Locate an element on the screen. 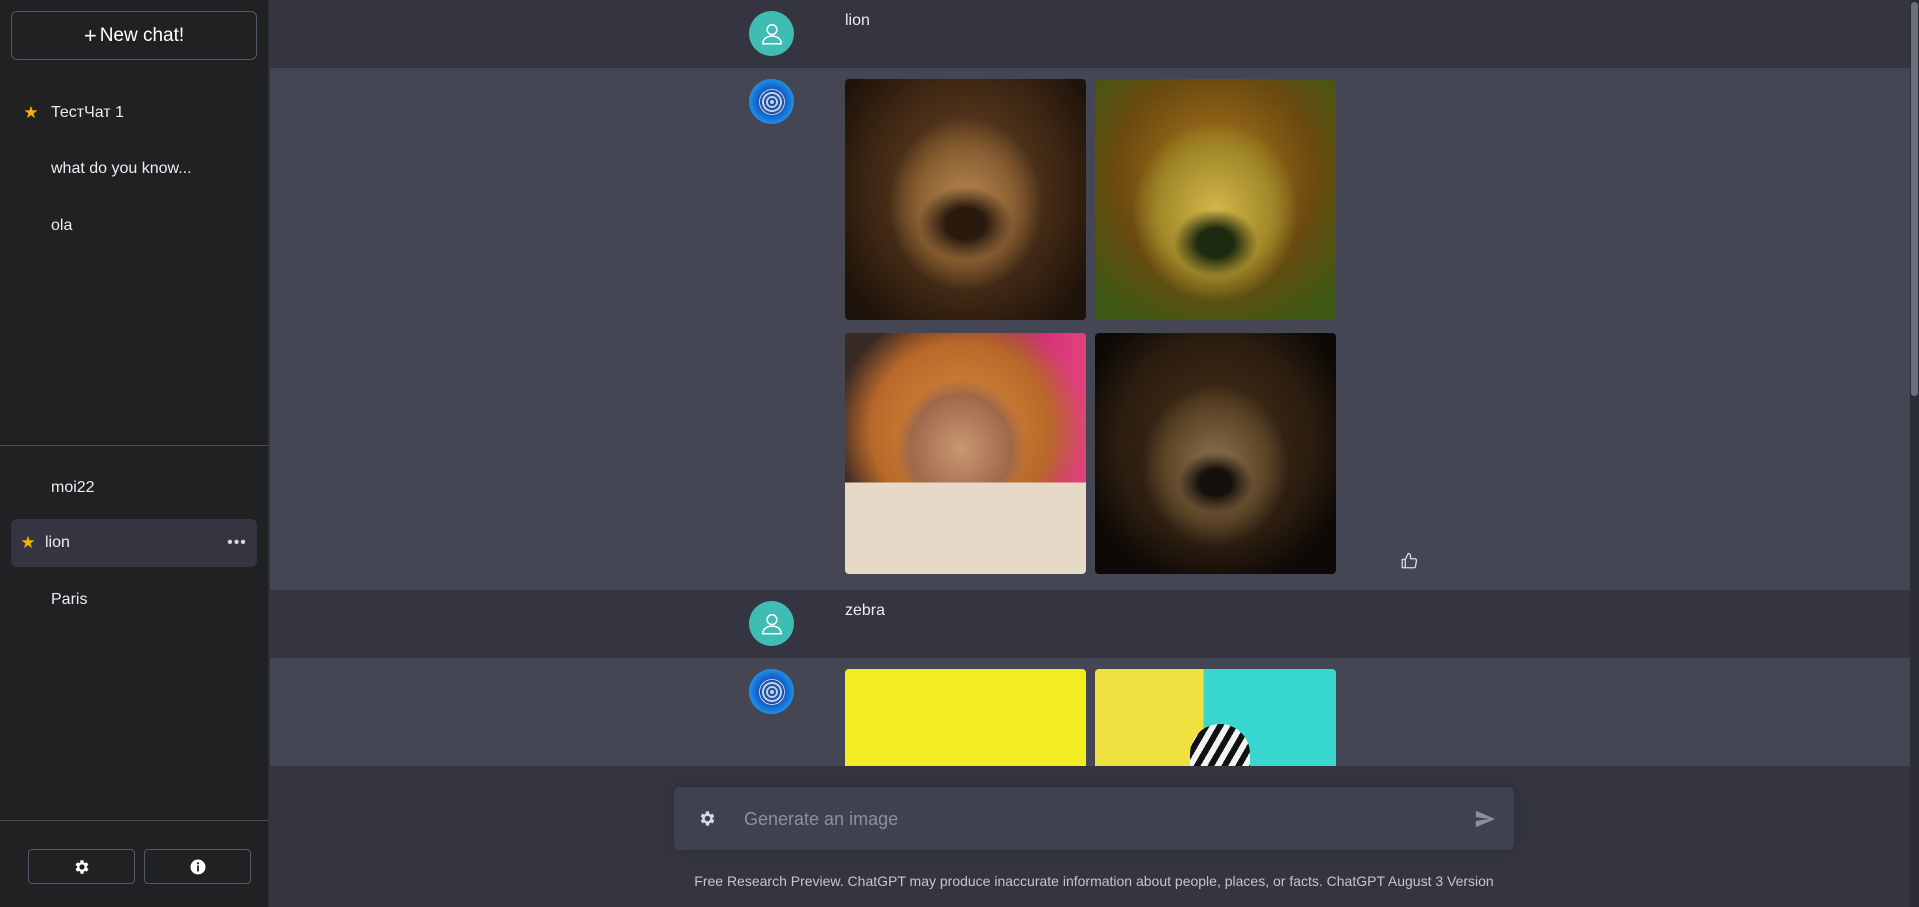 The height and width of the screenshot is (907, 1919). message-text: lion is located at coordinates (857, 20).